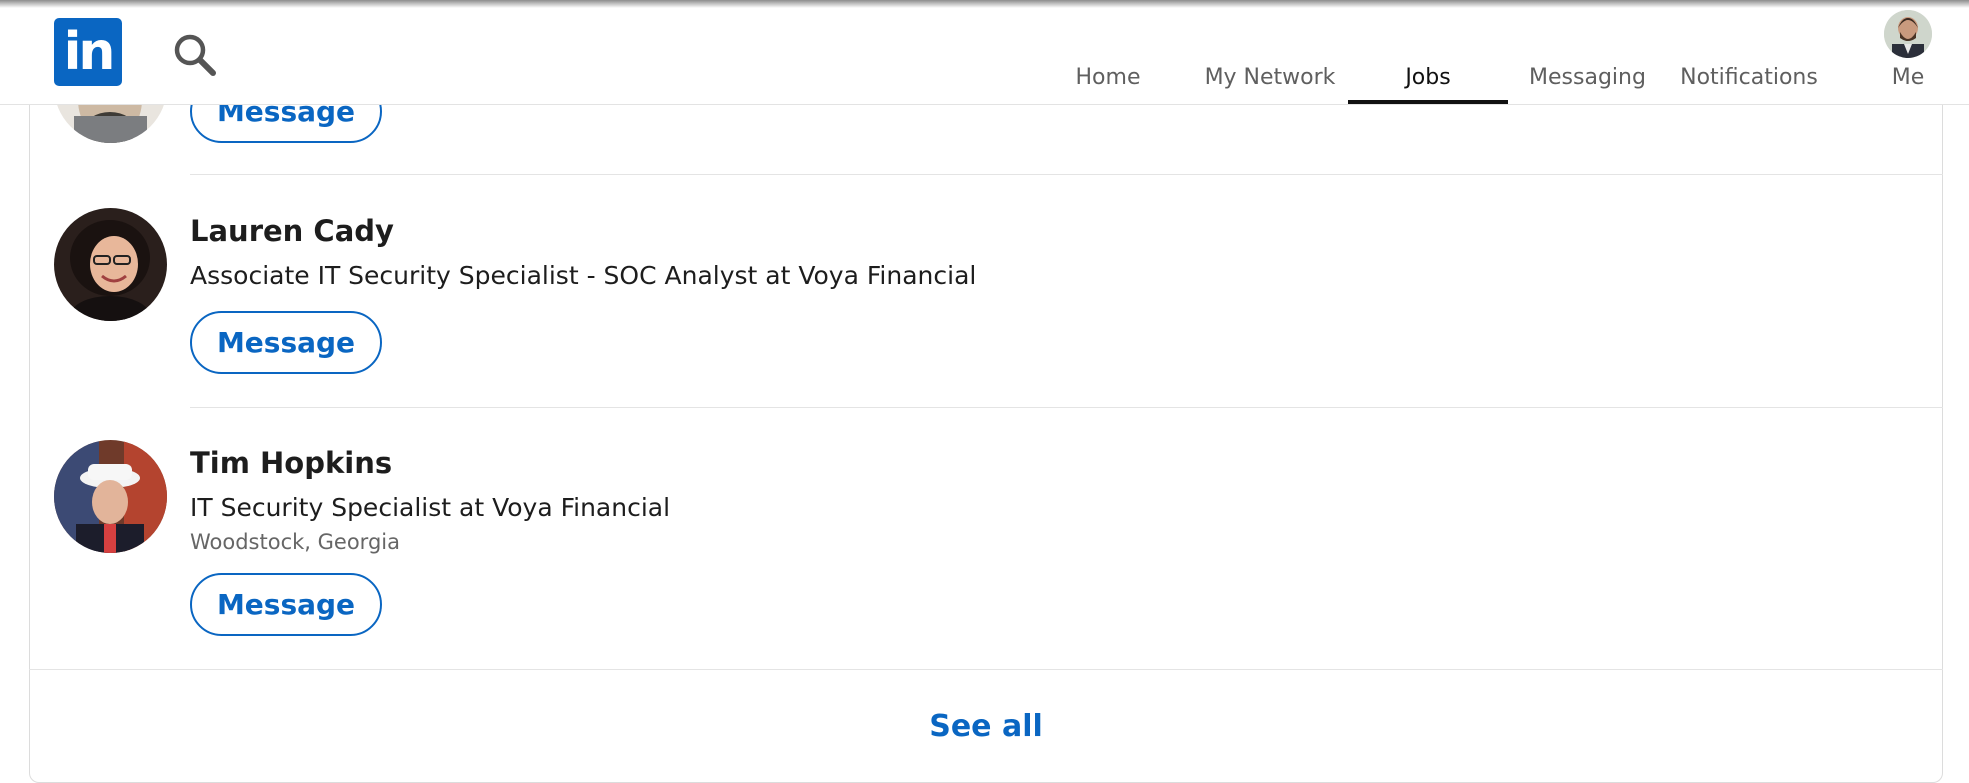 The height and width of the screenshot is (783, 1969). What do you see at coordinates (1428, 52) in the screenshot?
I see `nav-jobs: Jobs` at bounding box center [1428, 52].